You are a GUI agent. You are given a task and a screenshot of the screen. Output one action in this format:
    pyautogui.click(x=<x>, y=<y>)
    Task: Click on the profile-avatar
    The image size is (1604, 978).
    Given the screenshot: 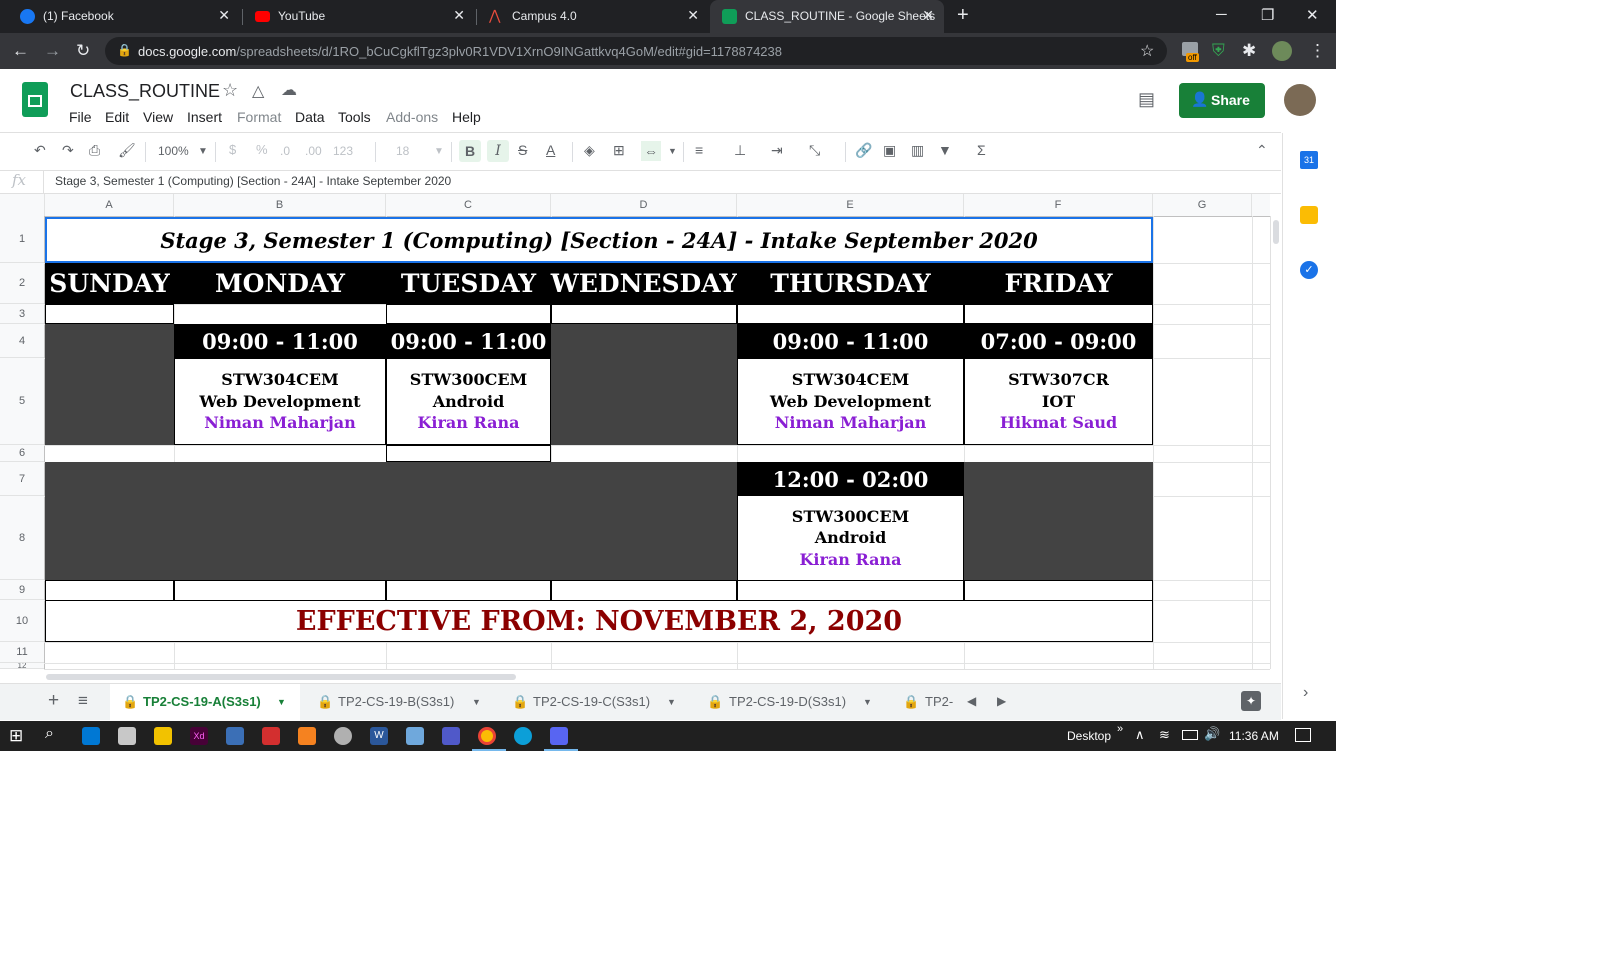 What is the action you would take?
    pyautogui.click(x=1282, y=51)
    